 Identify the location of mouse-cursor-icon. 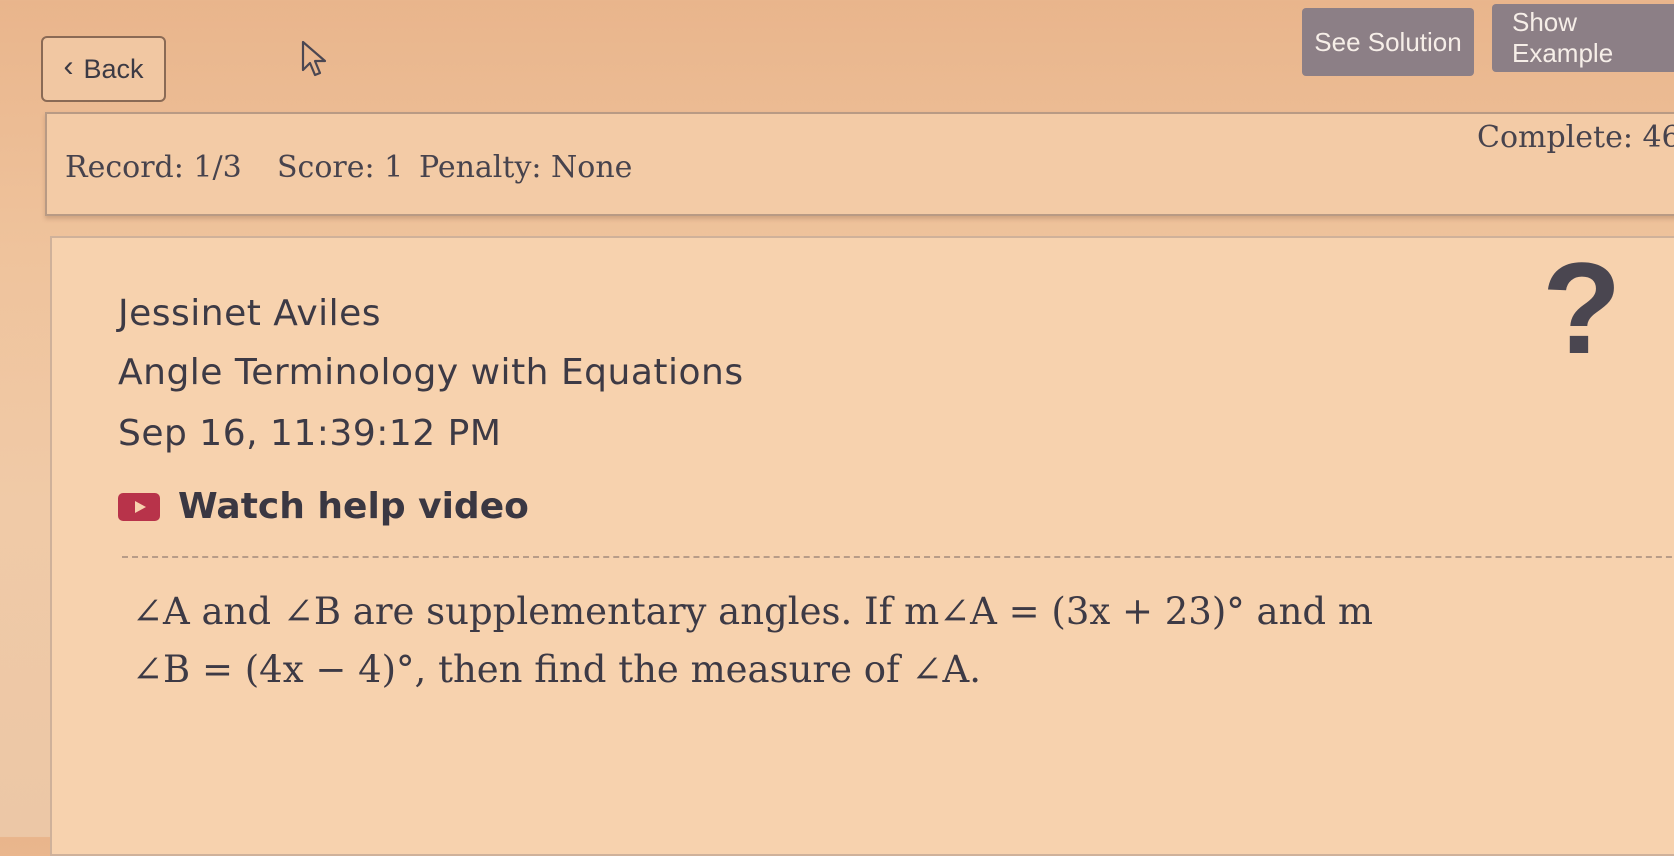
(314, 58).